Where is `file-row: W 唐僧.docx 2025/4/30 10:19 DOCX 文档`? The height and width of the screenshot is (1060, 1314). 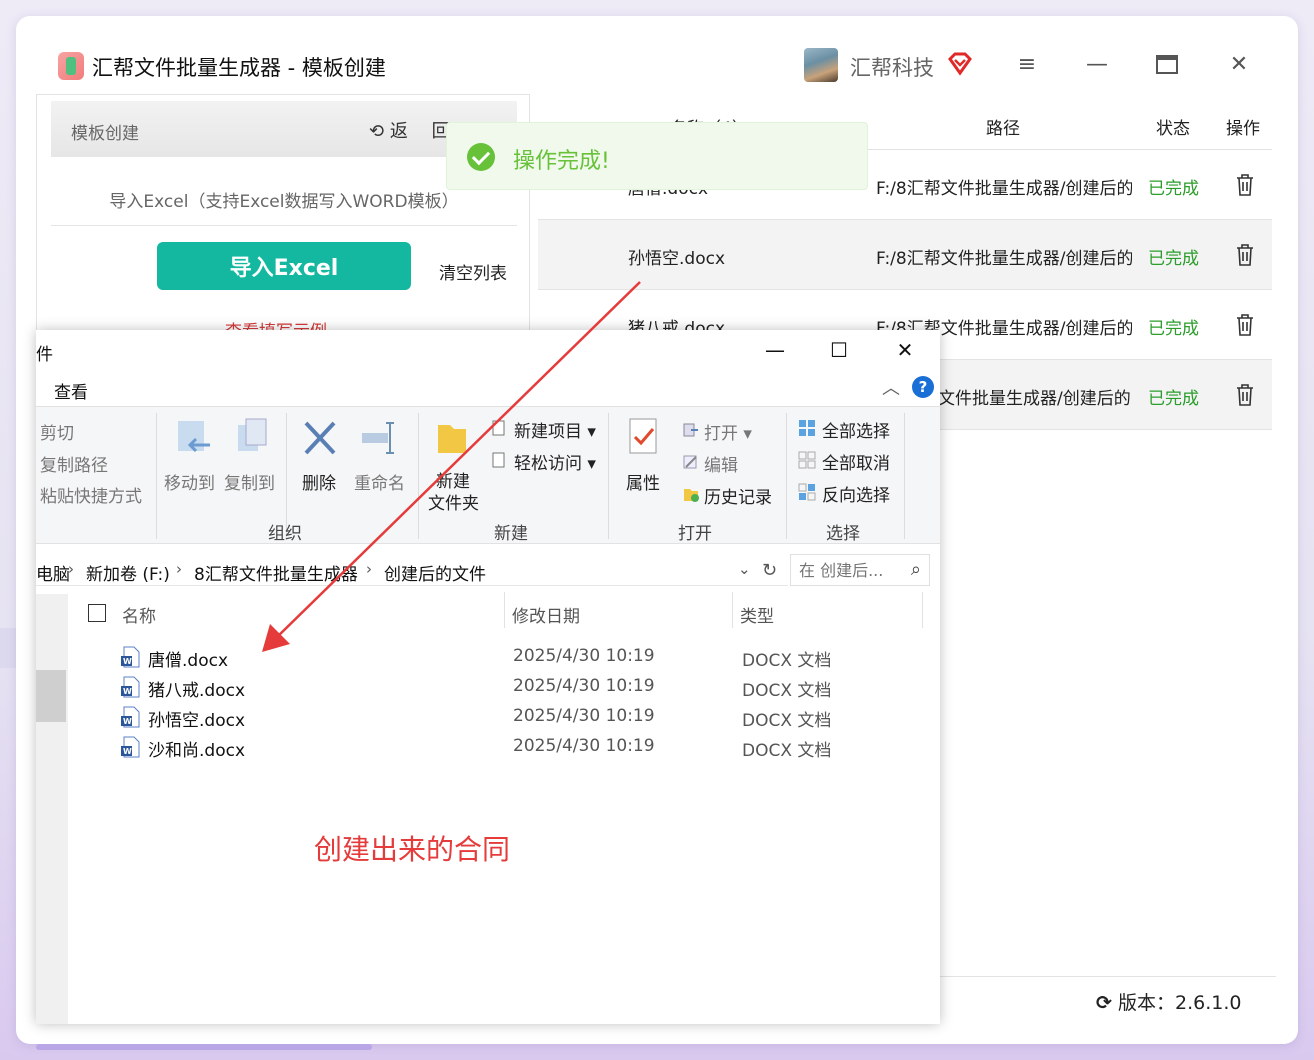 file-row: W 唐僧.docx 2025/4/30 10:19 DOCX 文档 is located at coordinates (475, 657).